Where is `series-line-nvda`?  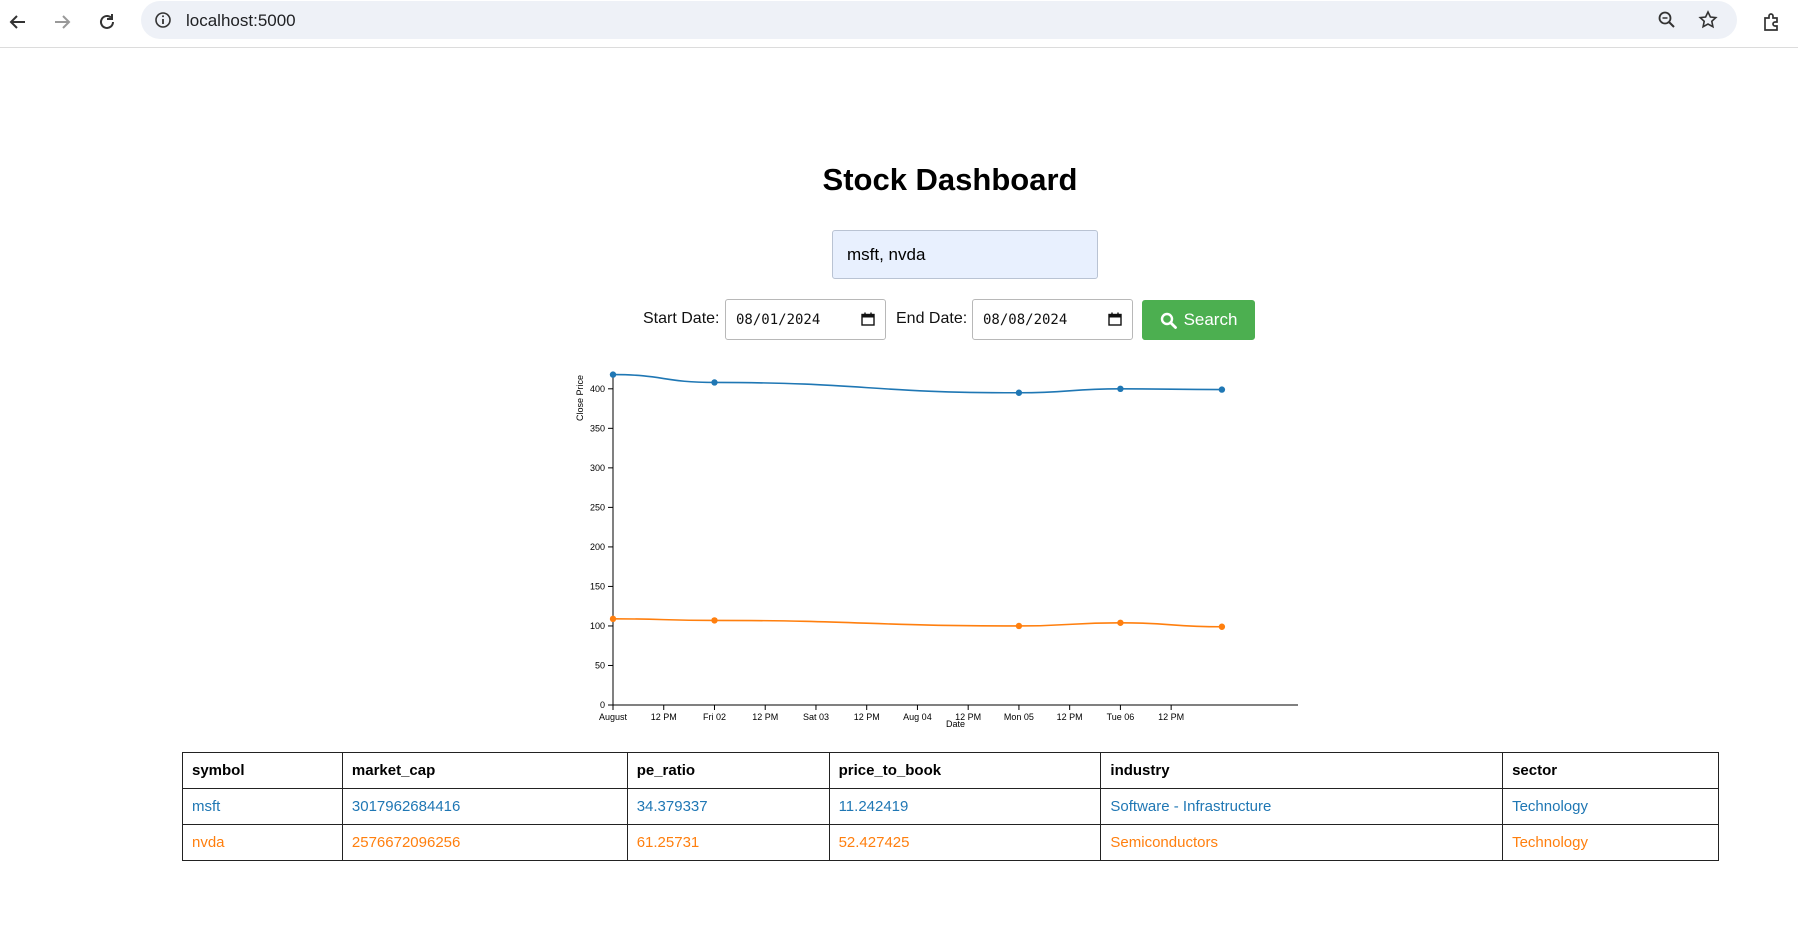 series-line-nvda is located at coordinates (917, 623).